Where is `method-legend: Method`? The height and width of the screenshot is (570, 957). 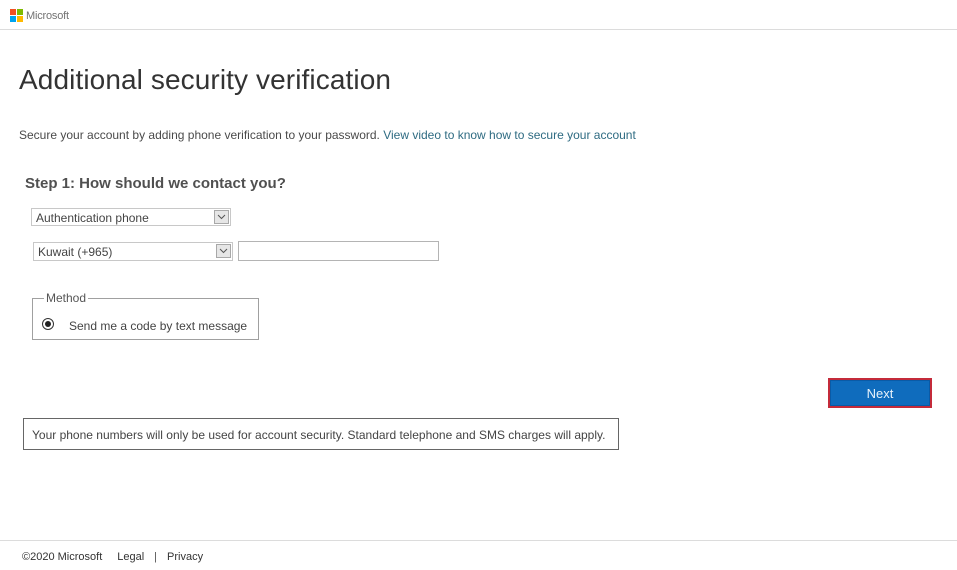 method-legend: Method is located at coordinates (66, 298).